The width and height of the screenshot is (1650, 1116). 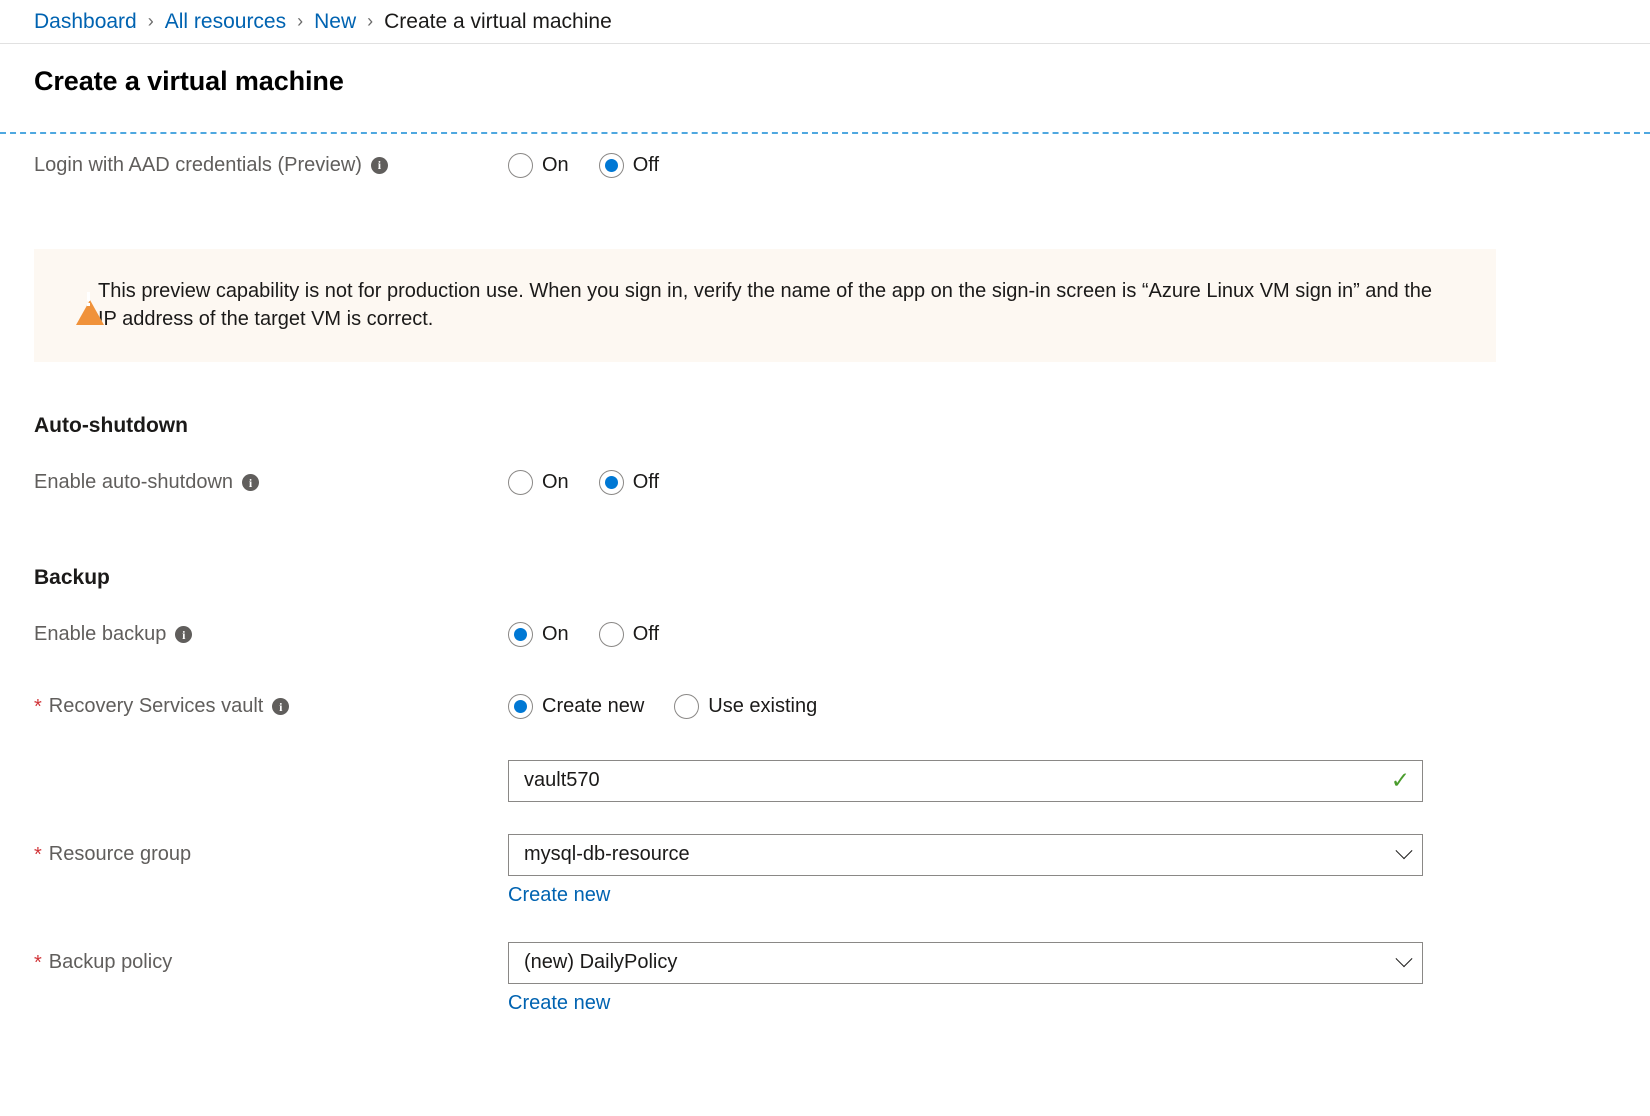 I want to click on backup-section-title: Backup, so click(x=72, y=577).